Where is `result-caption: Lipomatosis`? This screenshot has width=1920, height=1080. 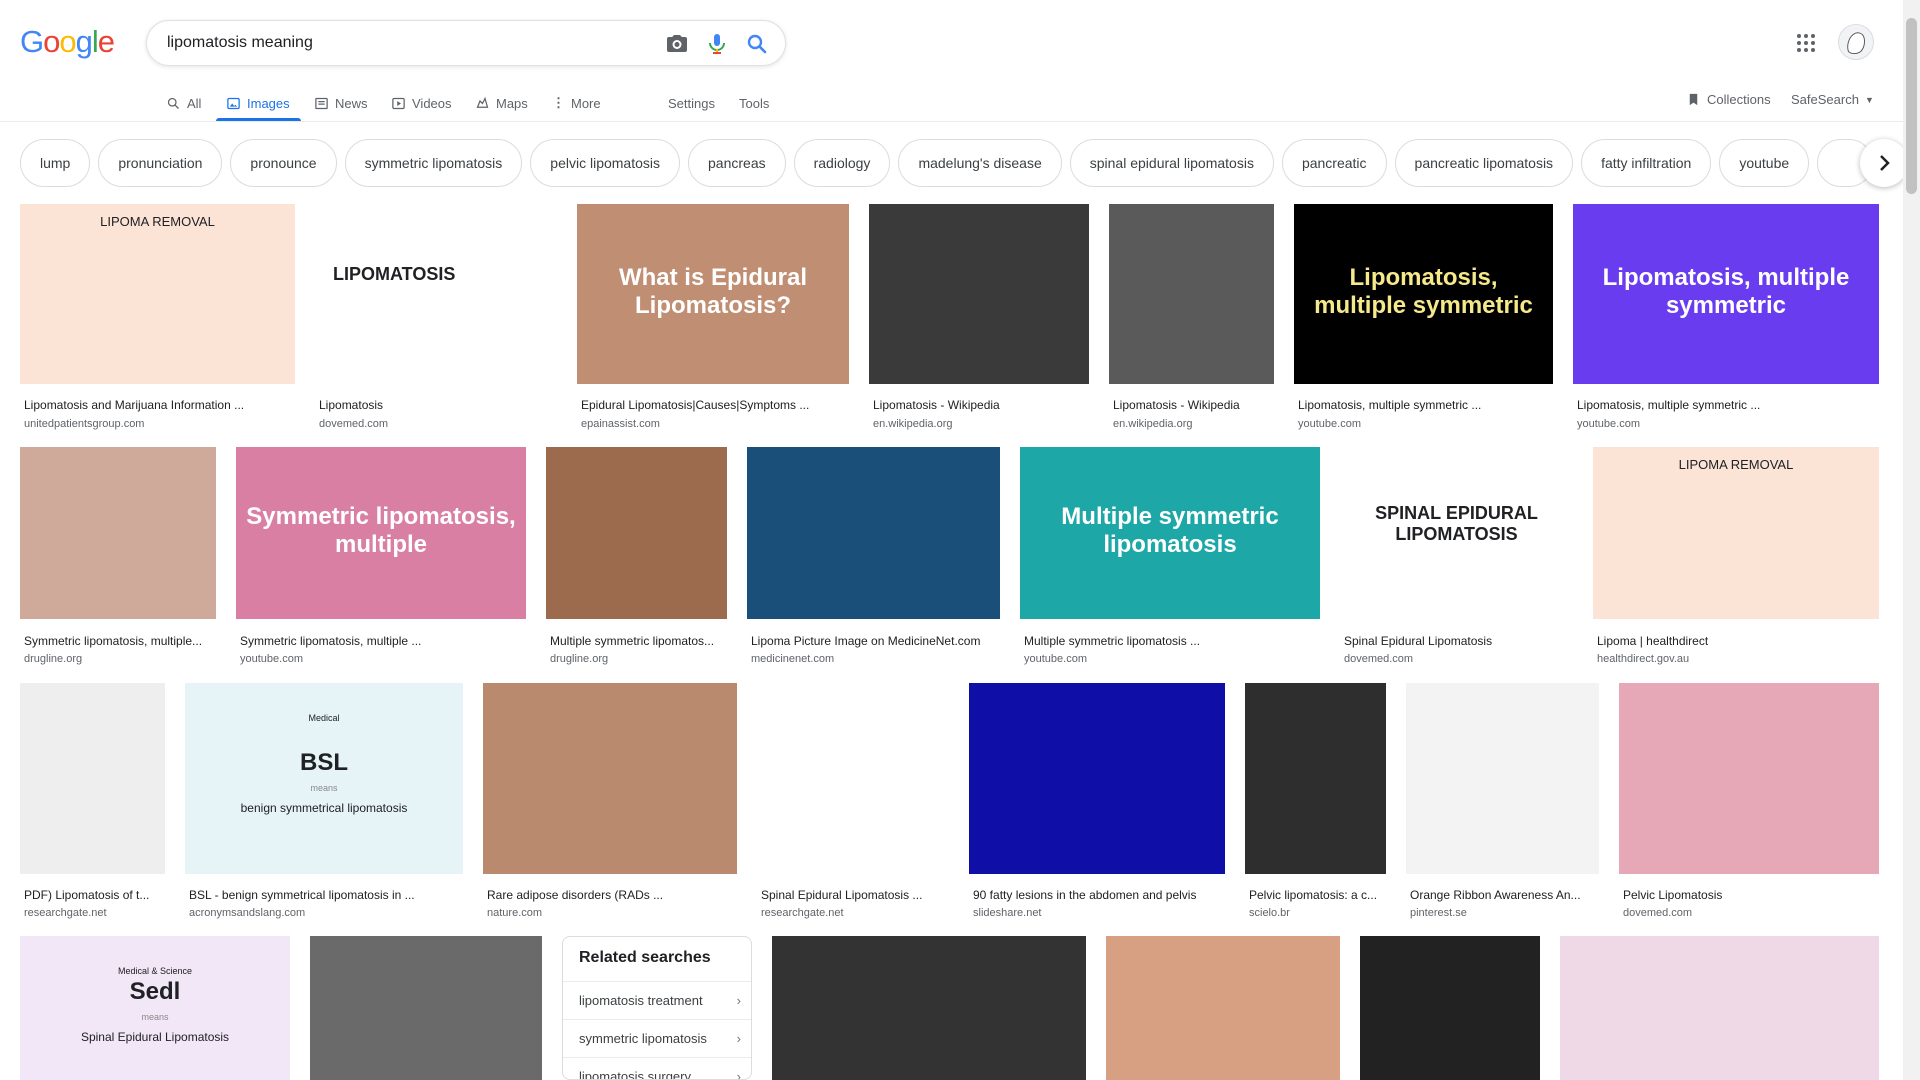 result-caption: Lipomatosis is located at coordinates (351, 405).